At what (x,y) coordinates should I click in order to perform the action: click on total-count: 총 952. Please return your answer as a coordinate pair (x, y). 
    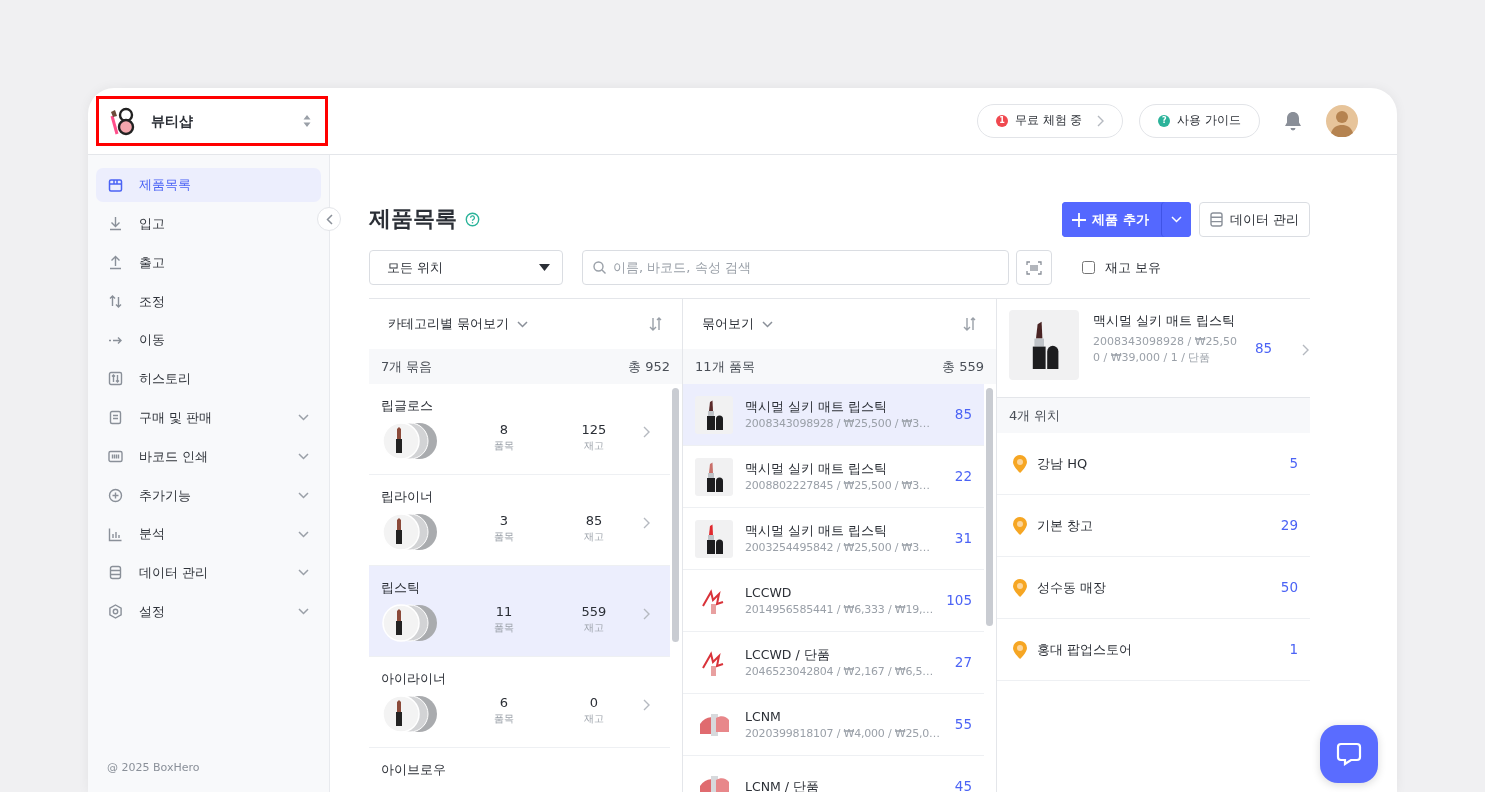
    Looking at the image, I should click on (649, 366).